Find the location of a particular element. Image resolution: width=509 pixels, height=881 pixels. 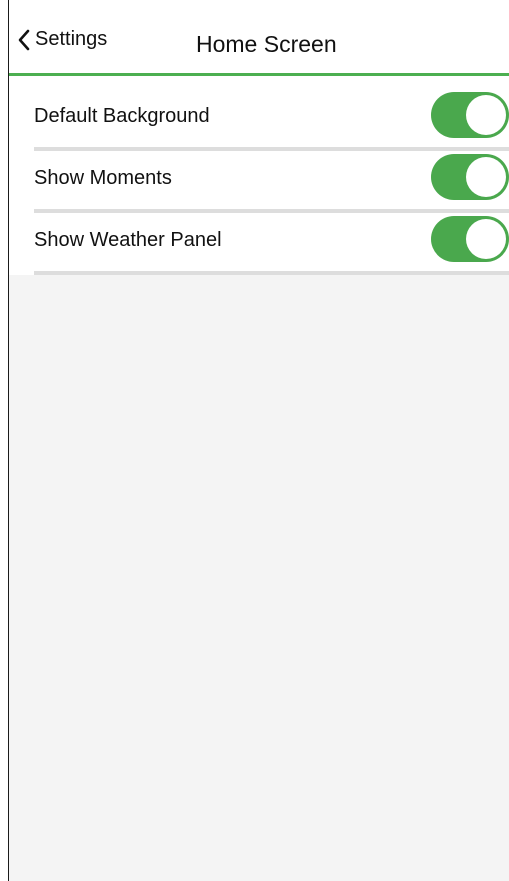

navigation-bar: Settings Home Screen is located at coordinates (259, 38).